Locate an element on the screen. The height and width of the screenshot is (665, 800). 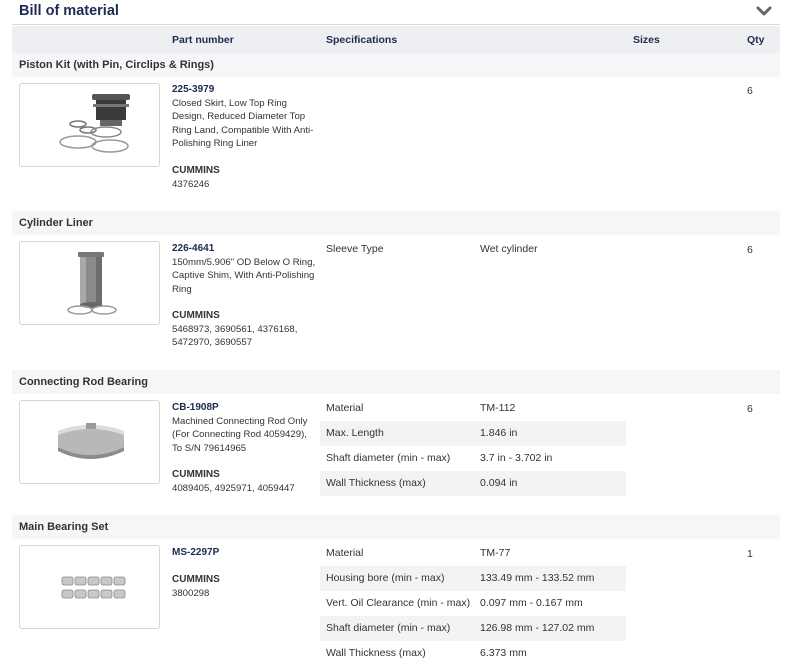
cylinder-liner-illustration is located at coordinates (92, 283).